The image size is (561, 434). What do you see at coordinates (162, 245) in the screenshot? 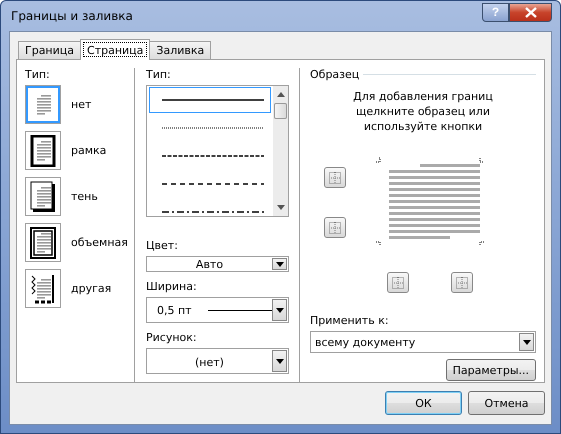
I see `color-label: Цвет:` at bounding box center [162, 245].